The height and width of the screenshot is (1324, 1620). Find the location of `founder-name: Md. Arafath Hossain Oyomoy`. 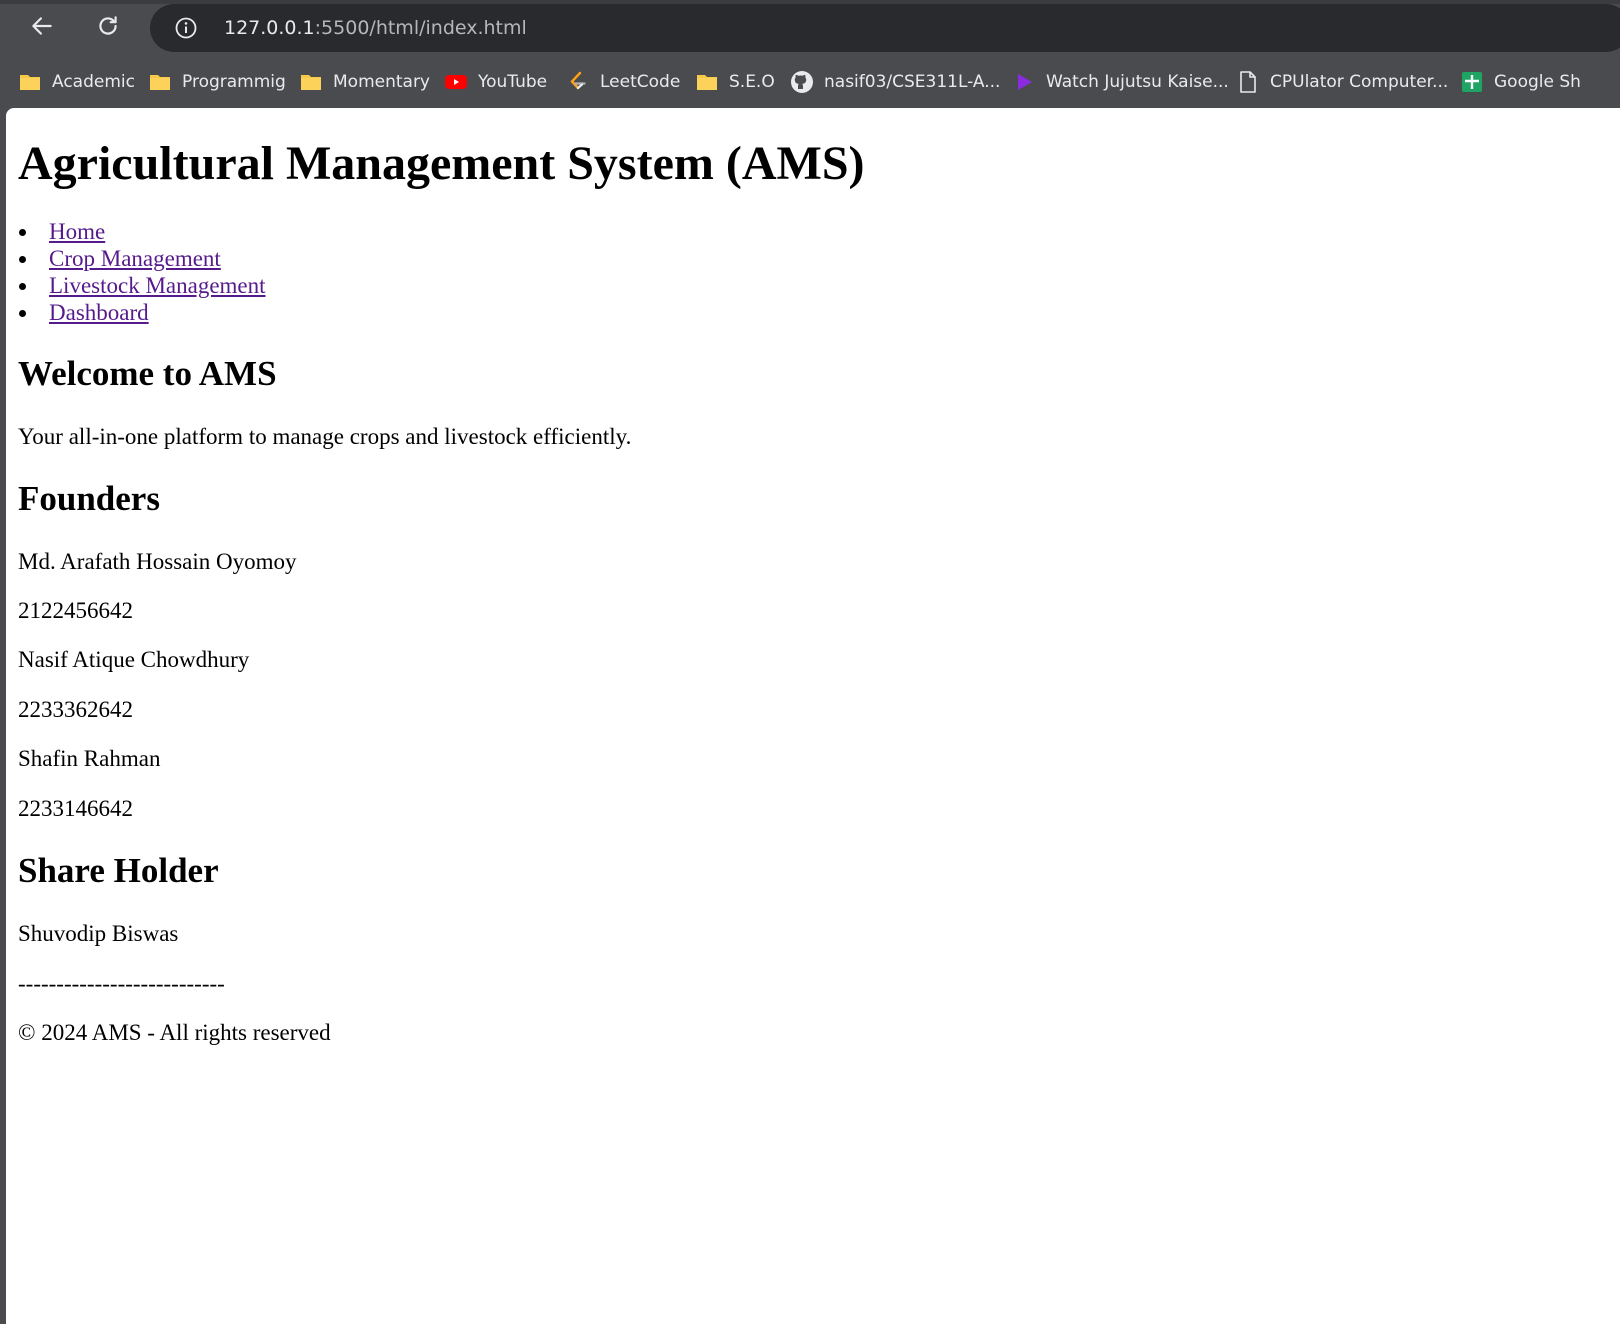

founder-name: Md. Arafath Hossain Oyomoy is located at coordinates (157, 561).